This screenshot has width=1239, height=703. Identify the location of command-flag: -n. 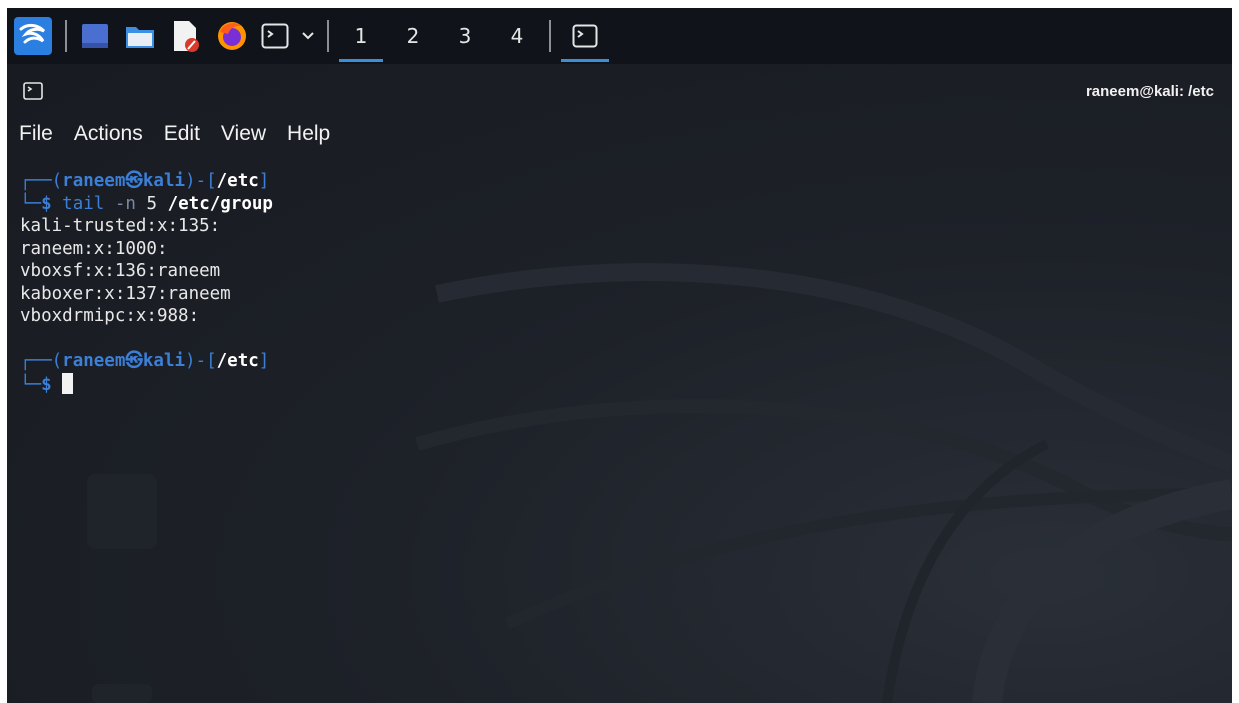
(125, 203).